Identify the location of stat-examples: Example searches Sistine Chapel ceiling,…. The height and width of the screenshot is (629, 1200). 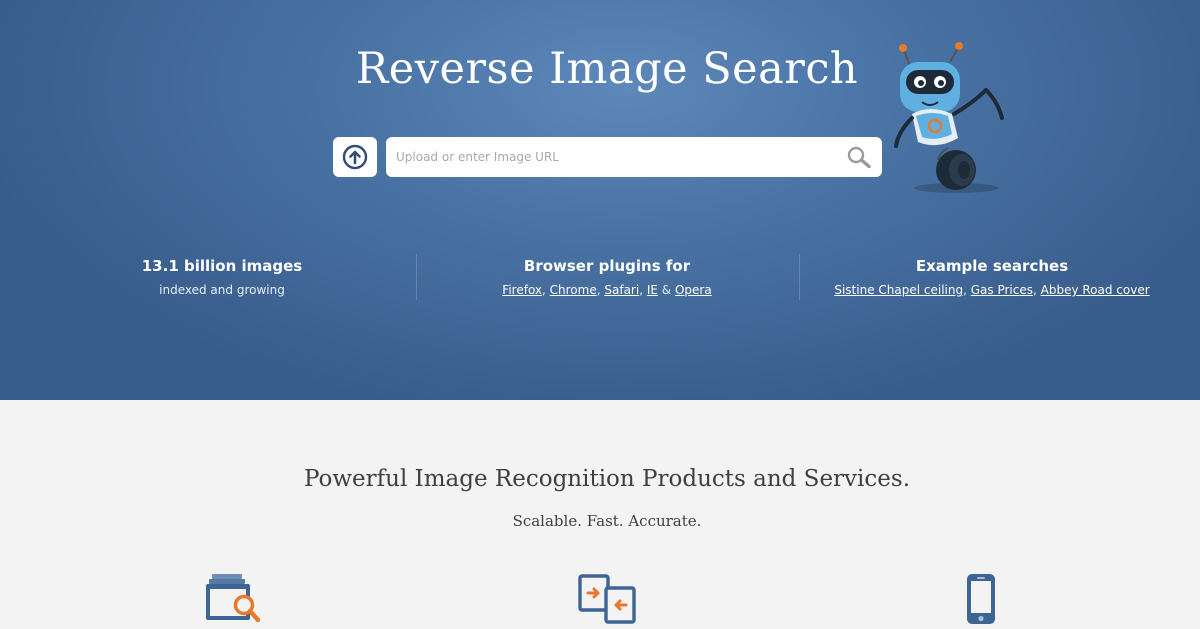
(992, 279).